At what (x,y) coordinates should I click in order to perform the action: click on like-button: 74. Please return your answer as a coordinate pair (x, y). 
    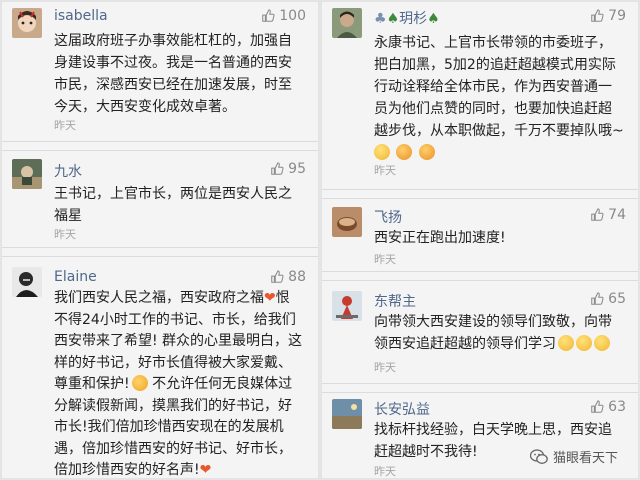
    Looking at the image, I should click on (608, 215).